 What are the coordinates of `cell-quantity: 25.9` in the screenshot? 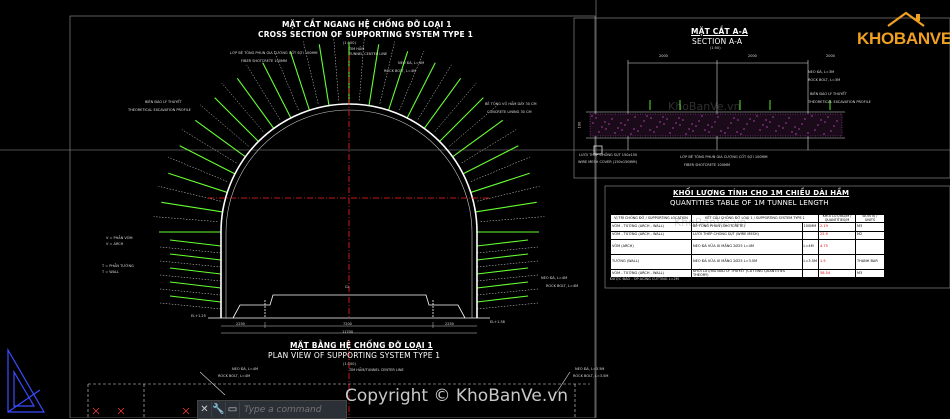 It's located at (837, 235).